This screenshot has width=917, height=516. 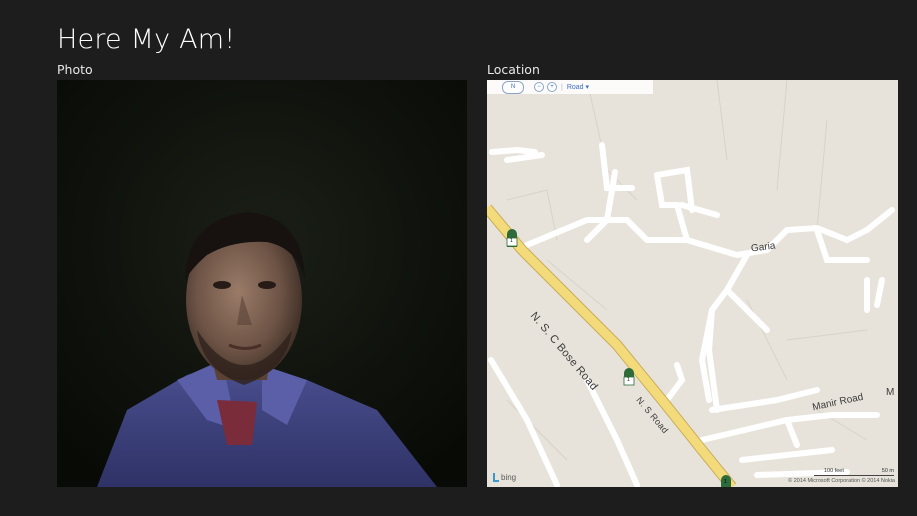 I want to click on map-style-dropdown: Road ▾, so click(x=578, y=87).